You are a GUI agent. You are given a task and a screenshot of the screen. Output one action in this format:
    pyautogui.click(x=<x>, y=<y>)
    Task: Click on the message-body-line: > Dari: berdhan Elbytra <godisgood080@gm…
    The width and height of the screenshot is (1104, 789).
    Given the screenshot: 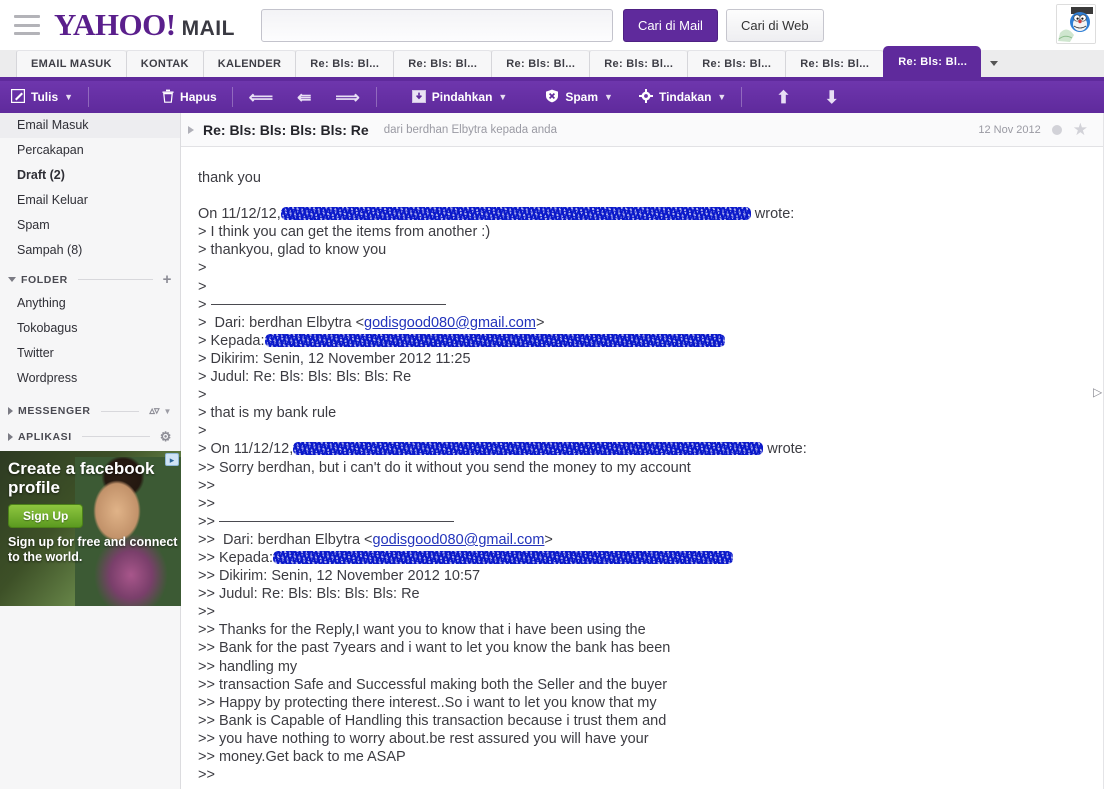 What is the action you would take?
    pyautogui.click(x=371, y=322)
    